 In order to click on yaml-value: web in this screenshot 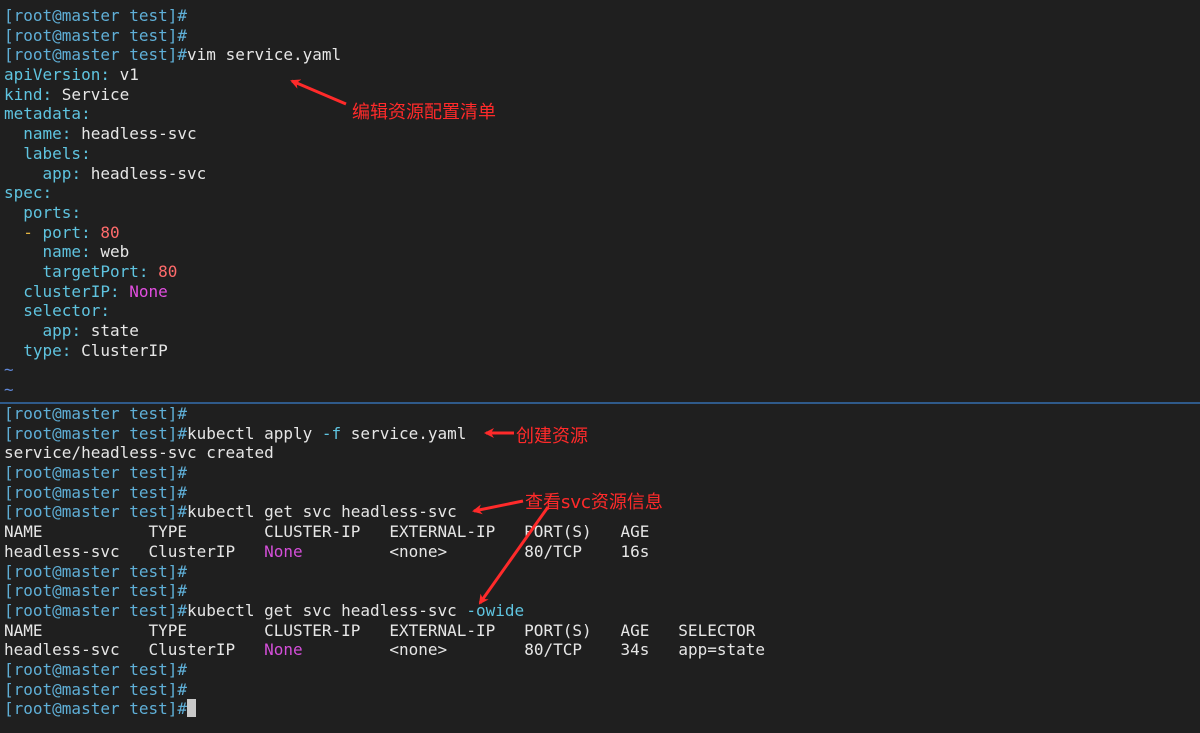, I will do `click(115, 252)`.